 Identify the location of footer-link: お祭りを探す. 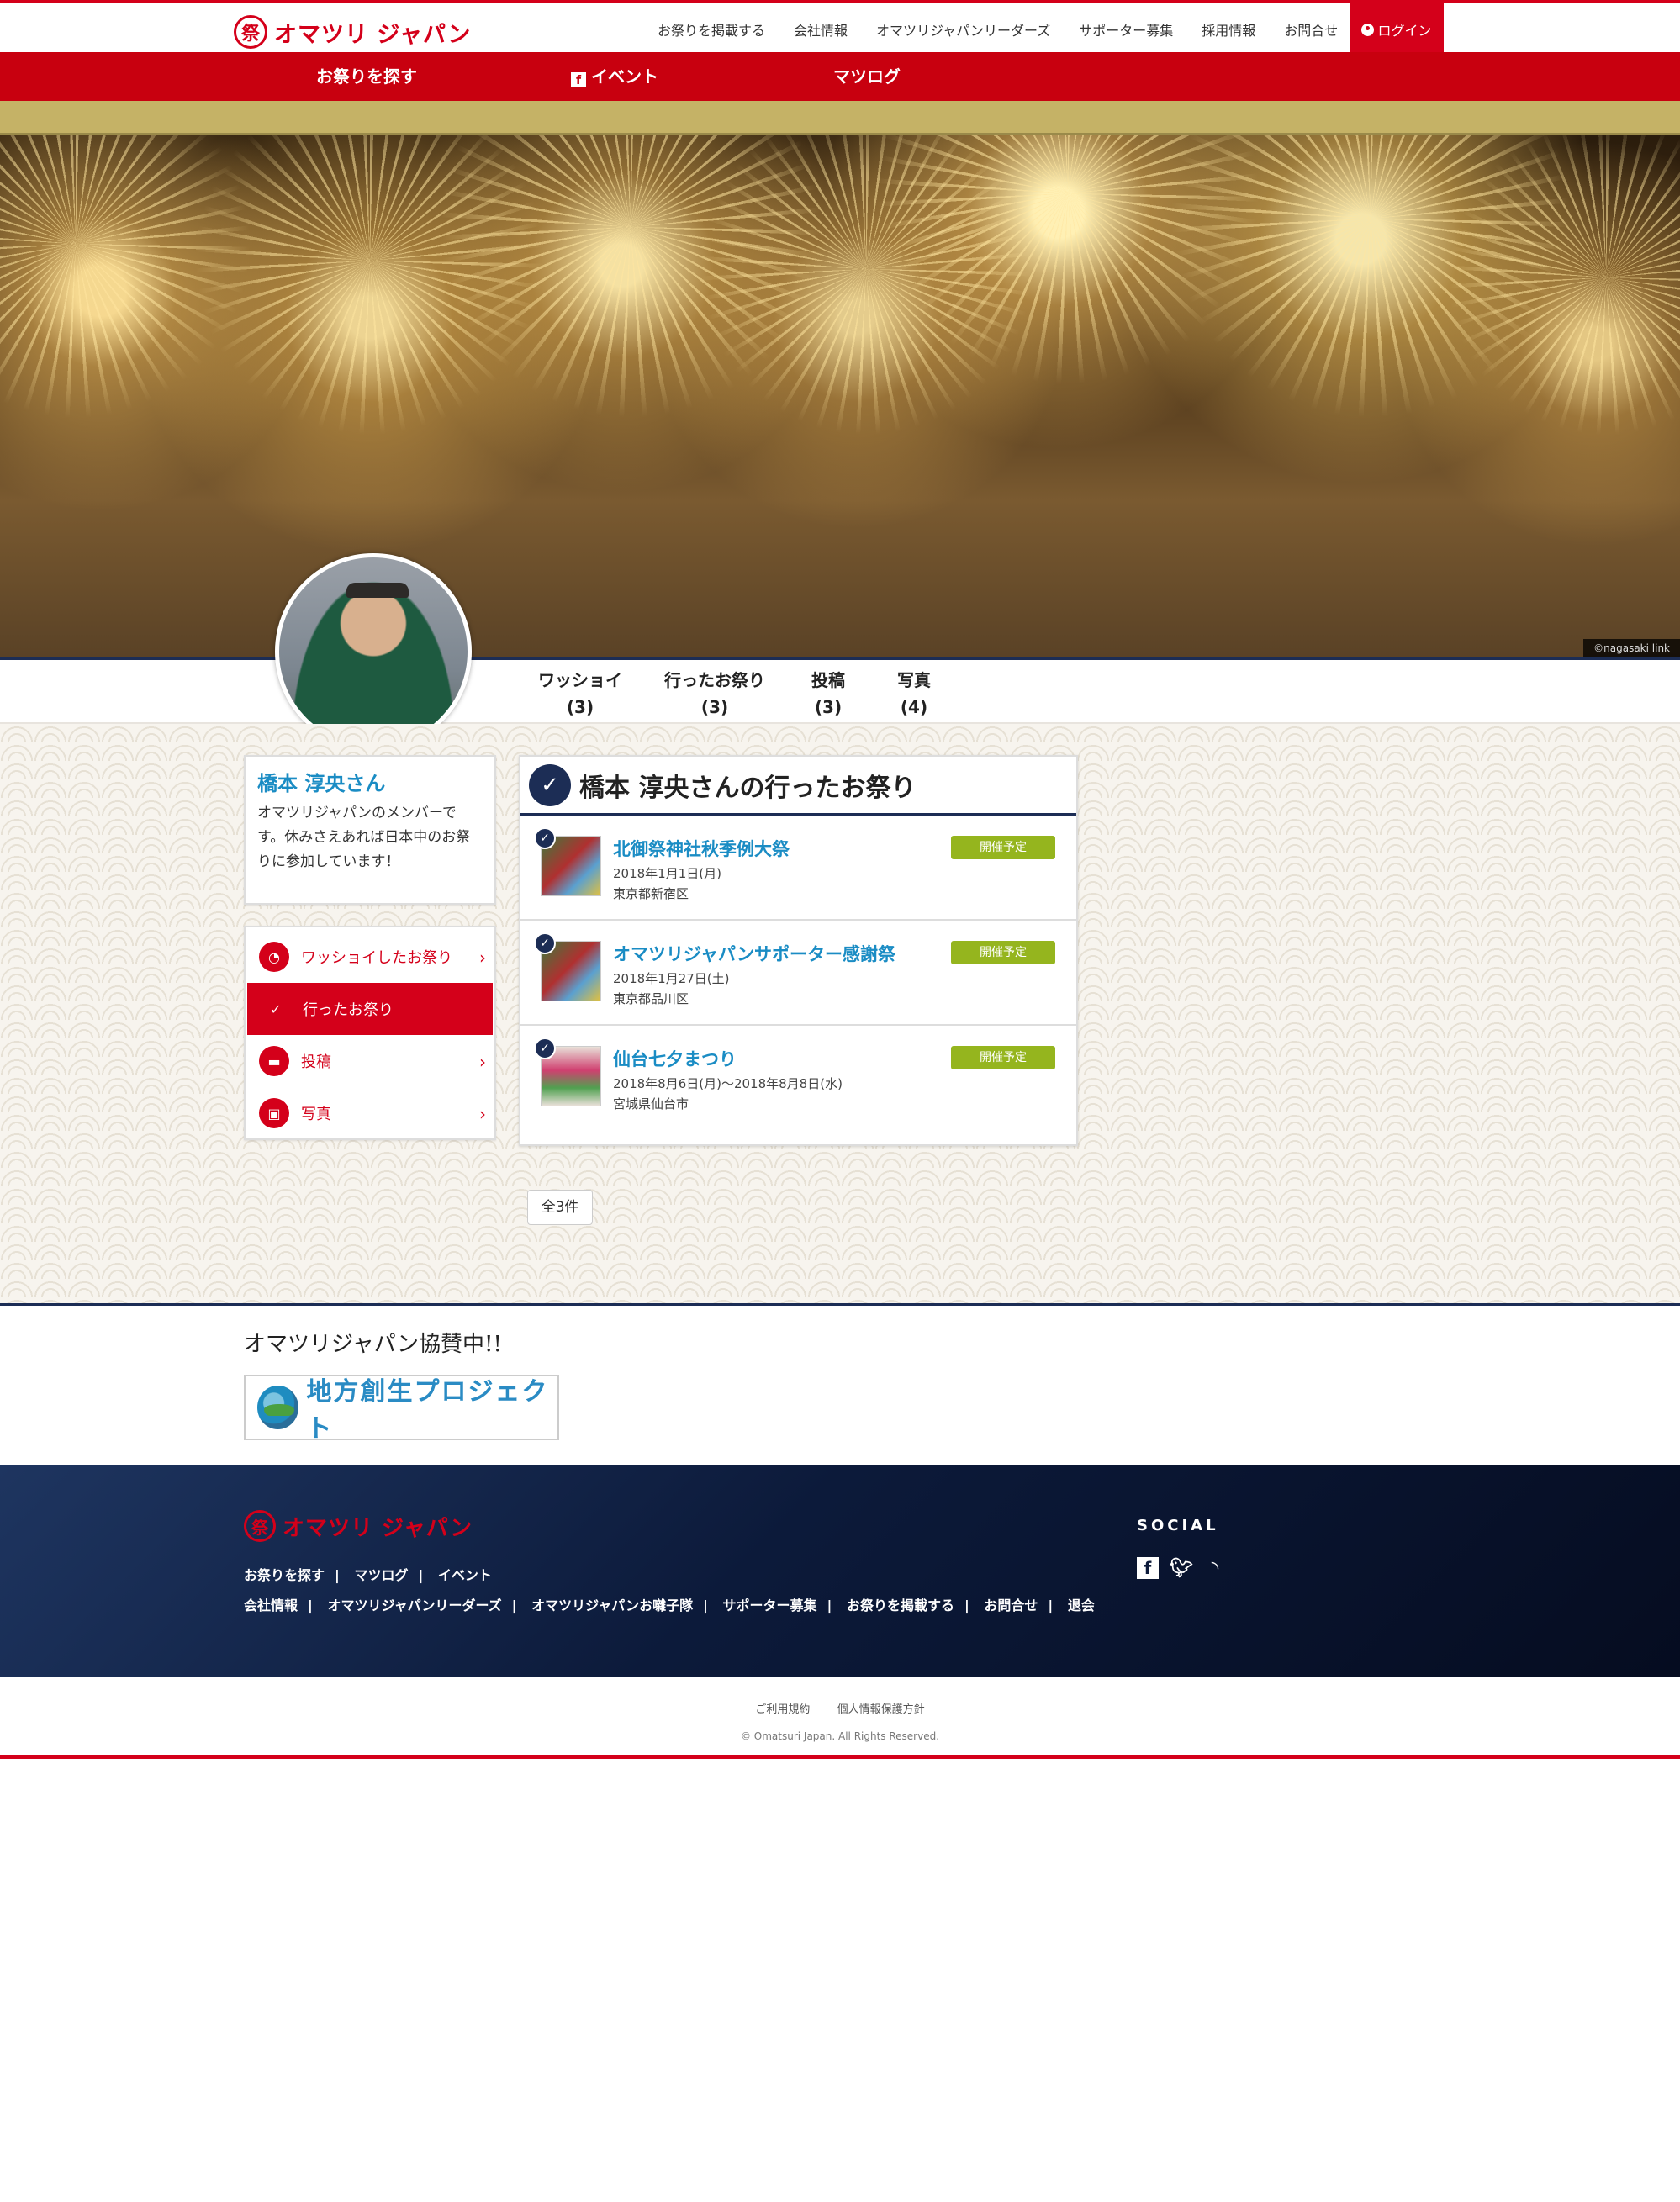
(284, 1575).